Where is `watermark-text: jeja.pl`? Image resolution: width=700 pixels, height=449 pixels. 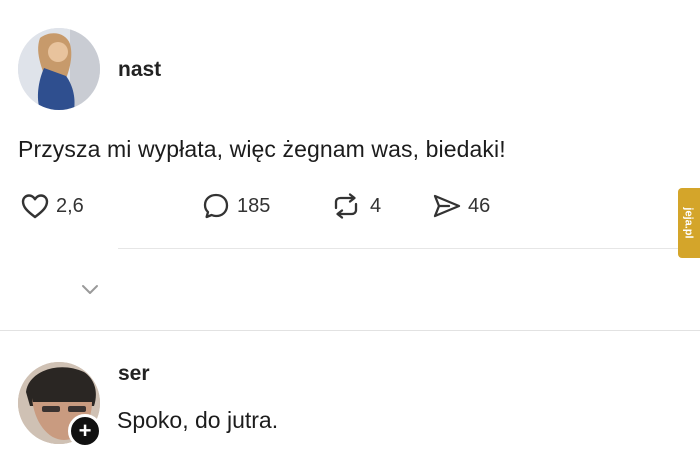
watermark-text: jeja.pl is located at coordinates (689, 223).